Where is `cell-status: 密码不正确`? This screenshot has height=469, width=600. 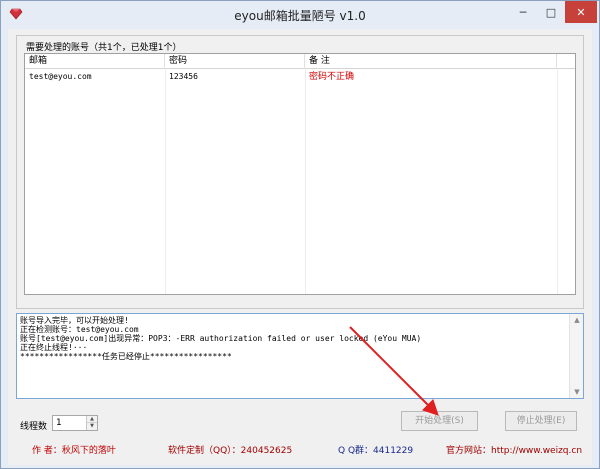
cell-status: 密码不正确 is located at coordinates (332, 77).